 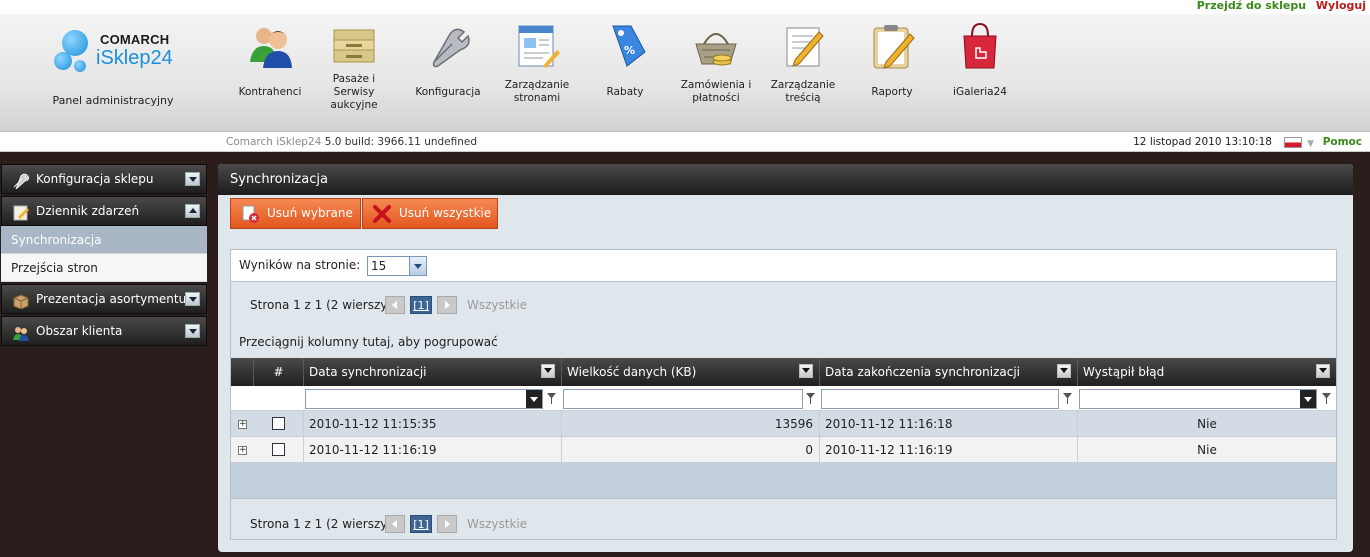 I want to click on top-links: Przejdź do sklepu Wyloguj, so click(x=685, y=7).